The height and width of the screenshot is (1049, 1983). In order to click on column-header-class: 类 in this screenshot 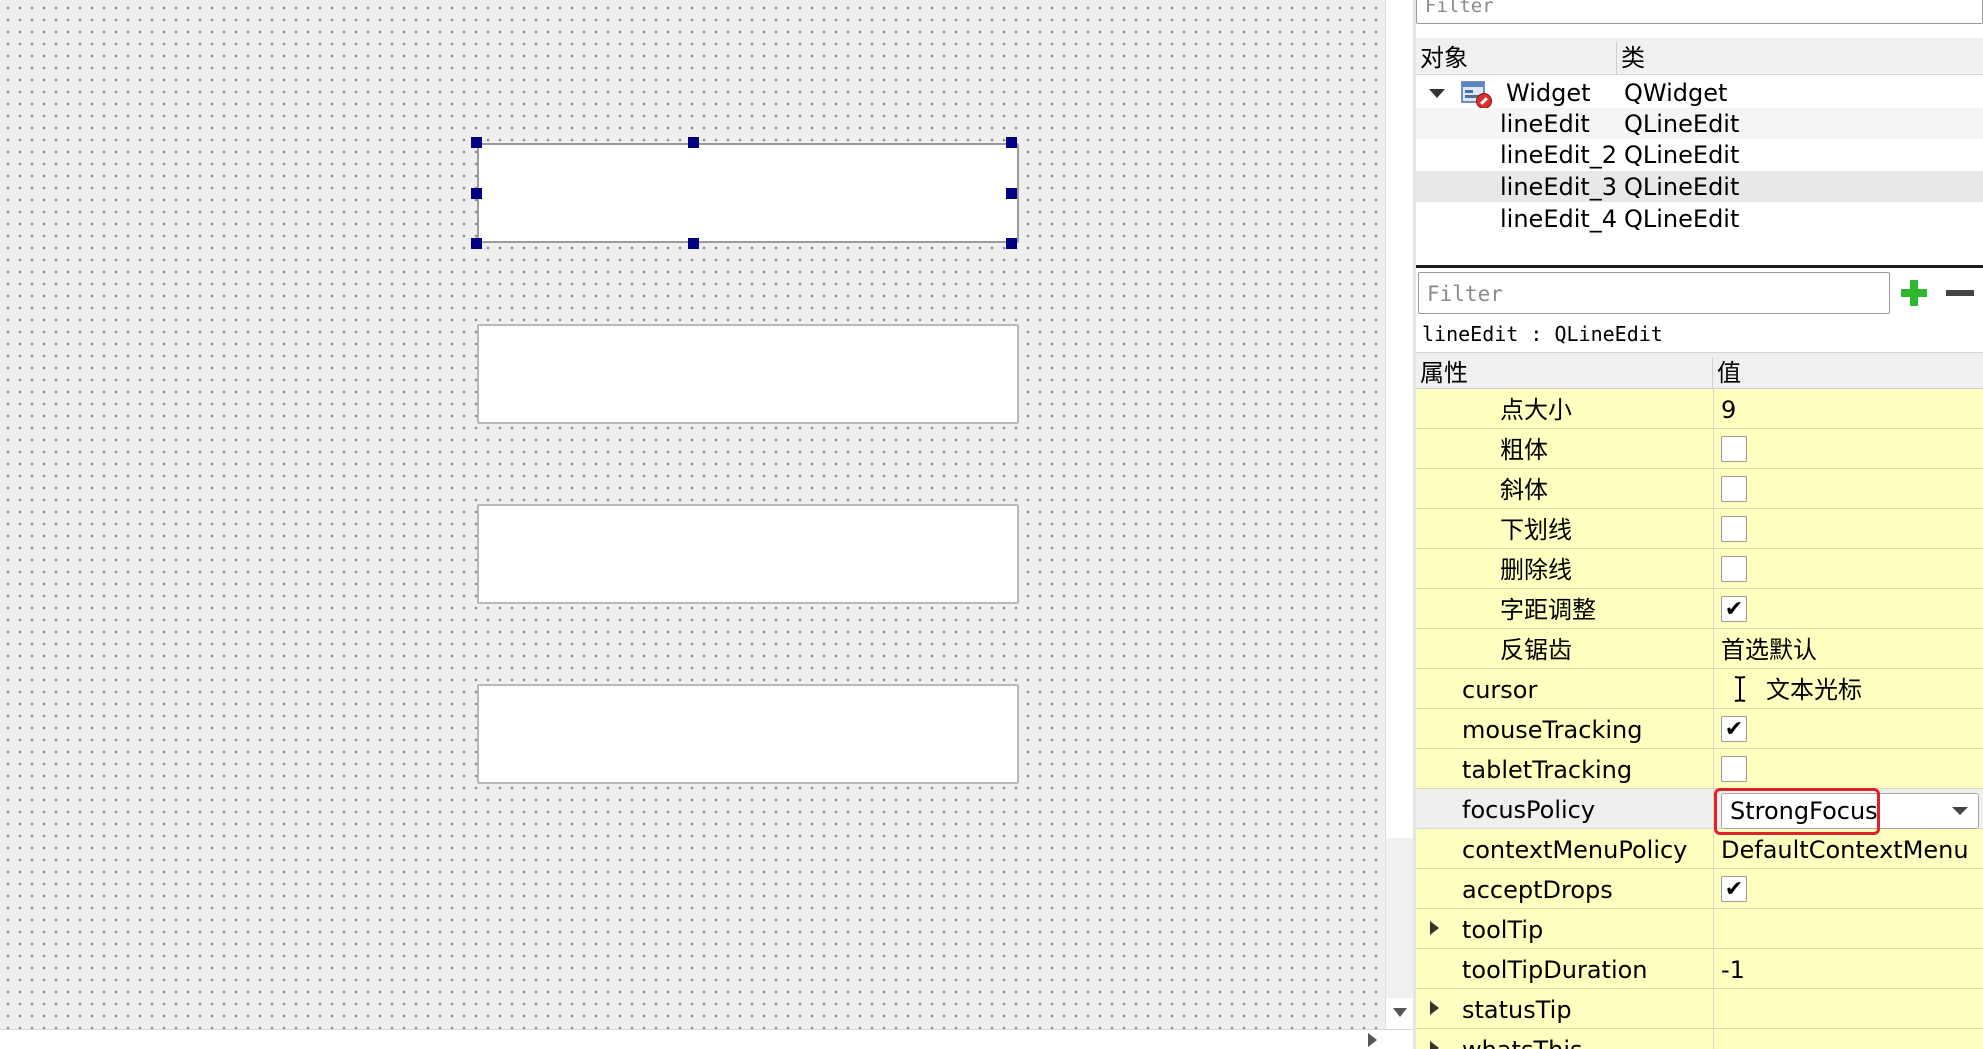, I will do `click(1631, 56)`.